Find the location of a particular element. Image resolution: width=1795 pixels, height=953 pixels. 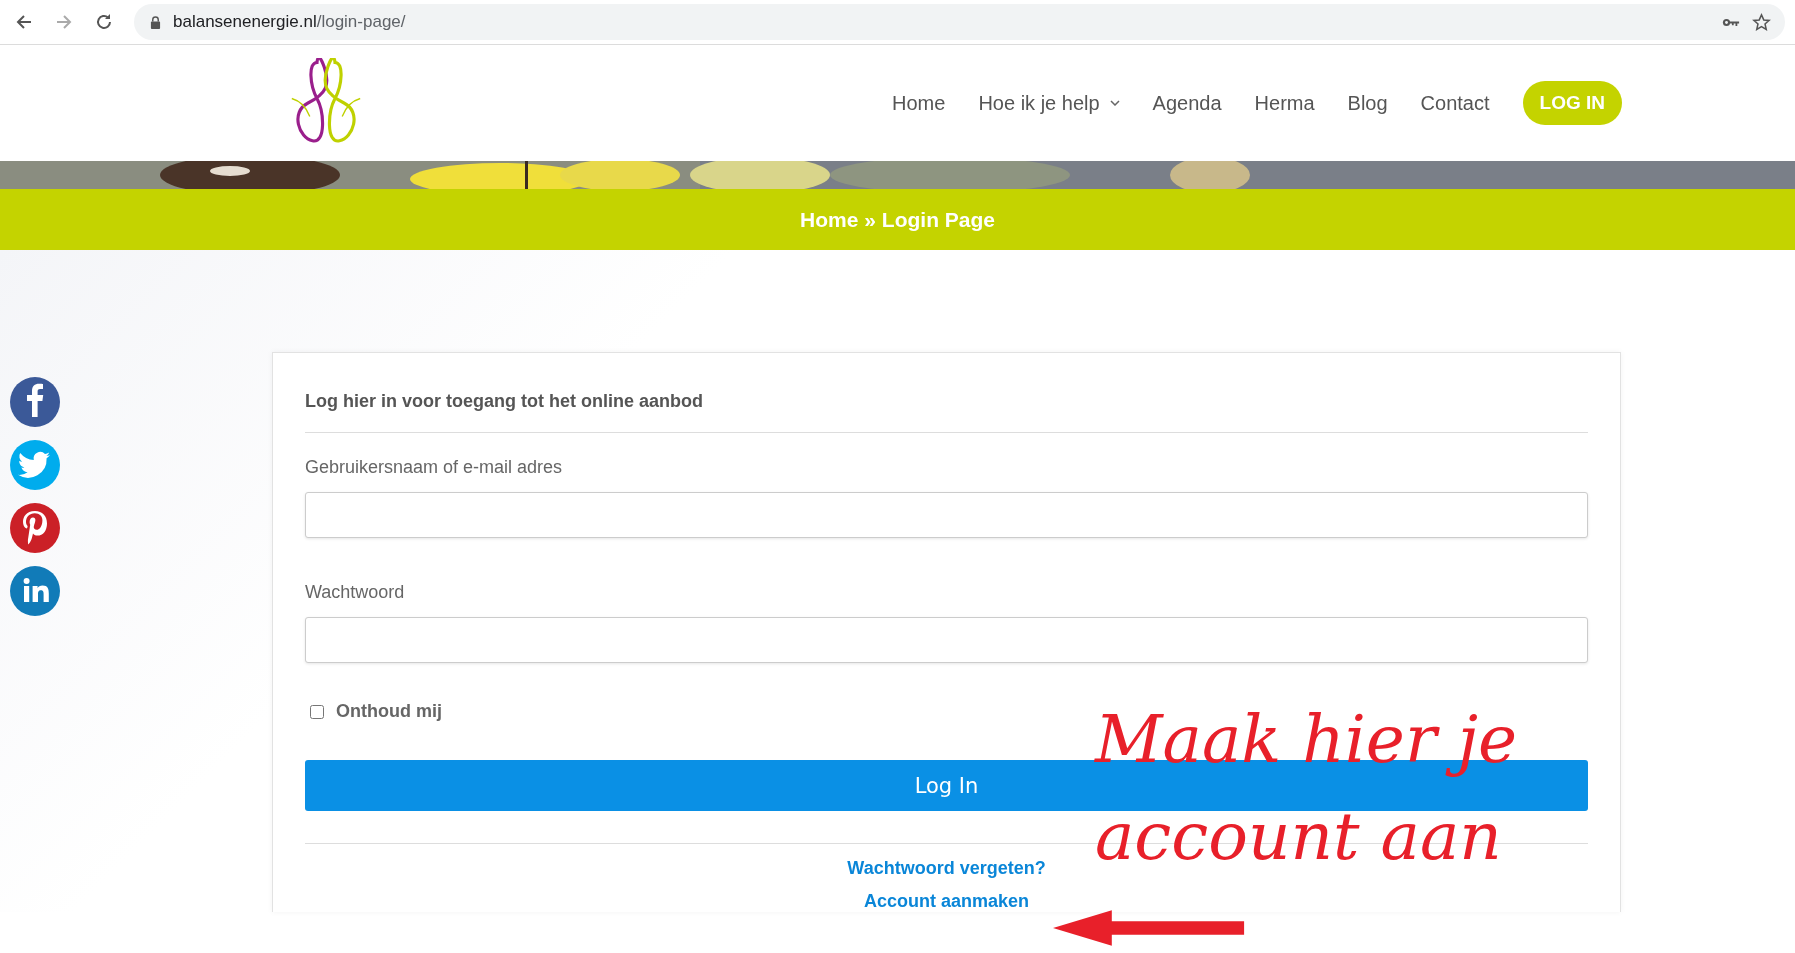

remember-checkbox is located at coordinates (317, 711).